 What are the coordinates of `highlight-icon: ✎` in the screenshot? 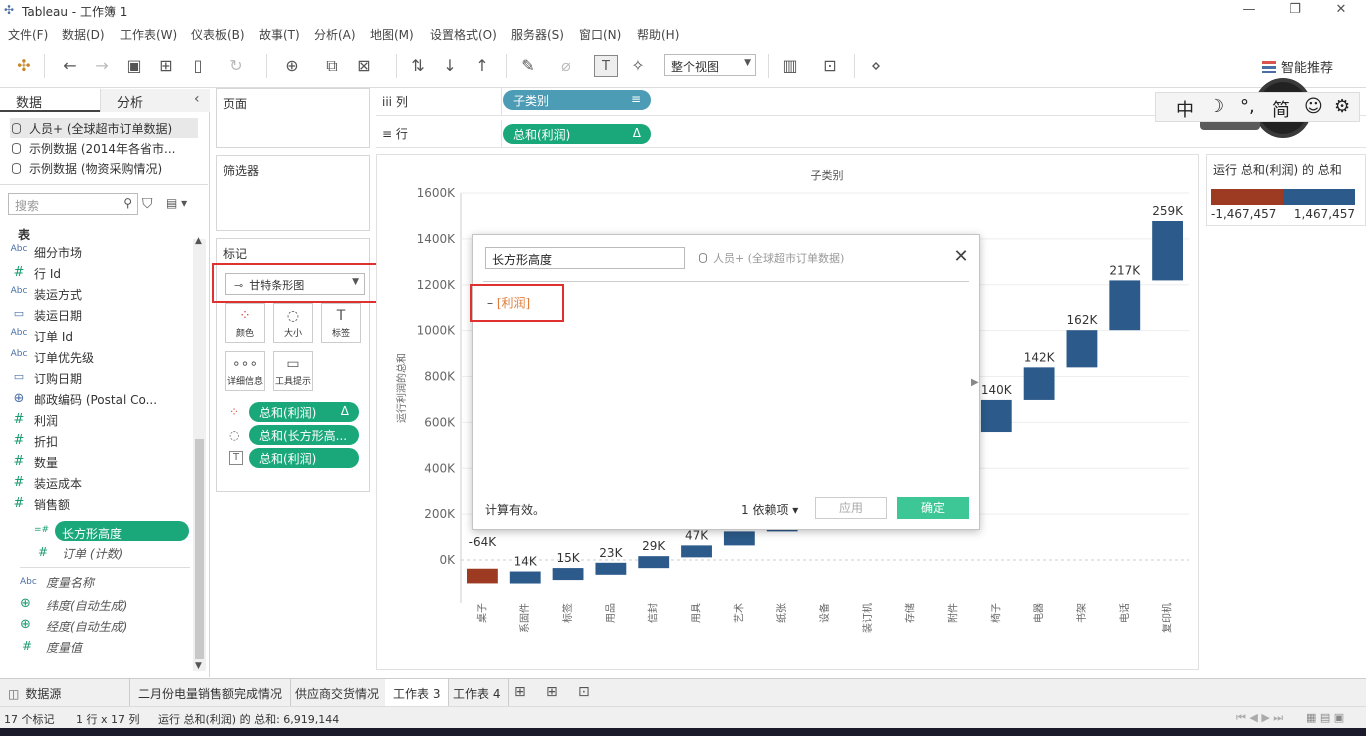 It's located at (528, 66).